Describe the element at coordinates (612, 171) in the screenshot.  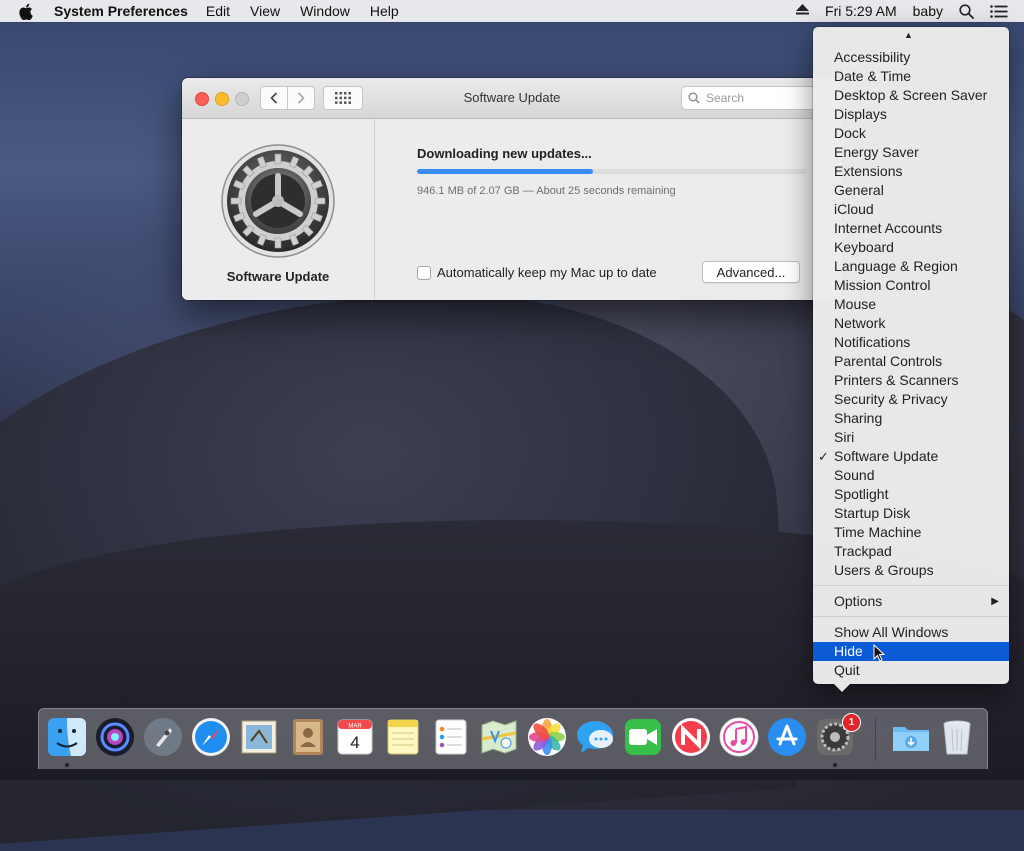
I see `download-progress-bar` at that location.